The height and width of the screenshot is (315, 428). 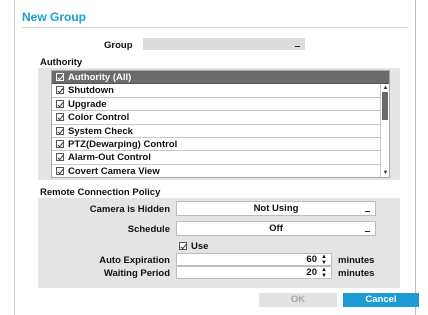 I want to click on camera-hidden-value: Not Using, so click(x=276, y=208).